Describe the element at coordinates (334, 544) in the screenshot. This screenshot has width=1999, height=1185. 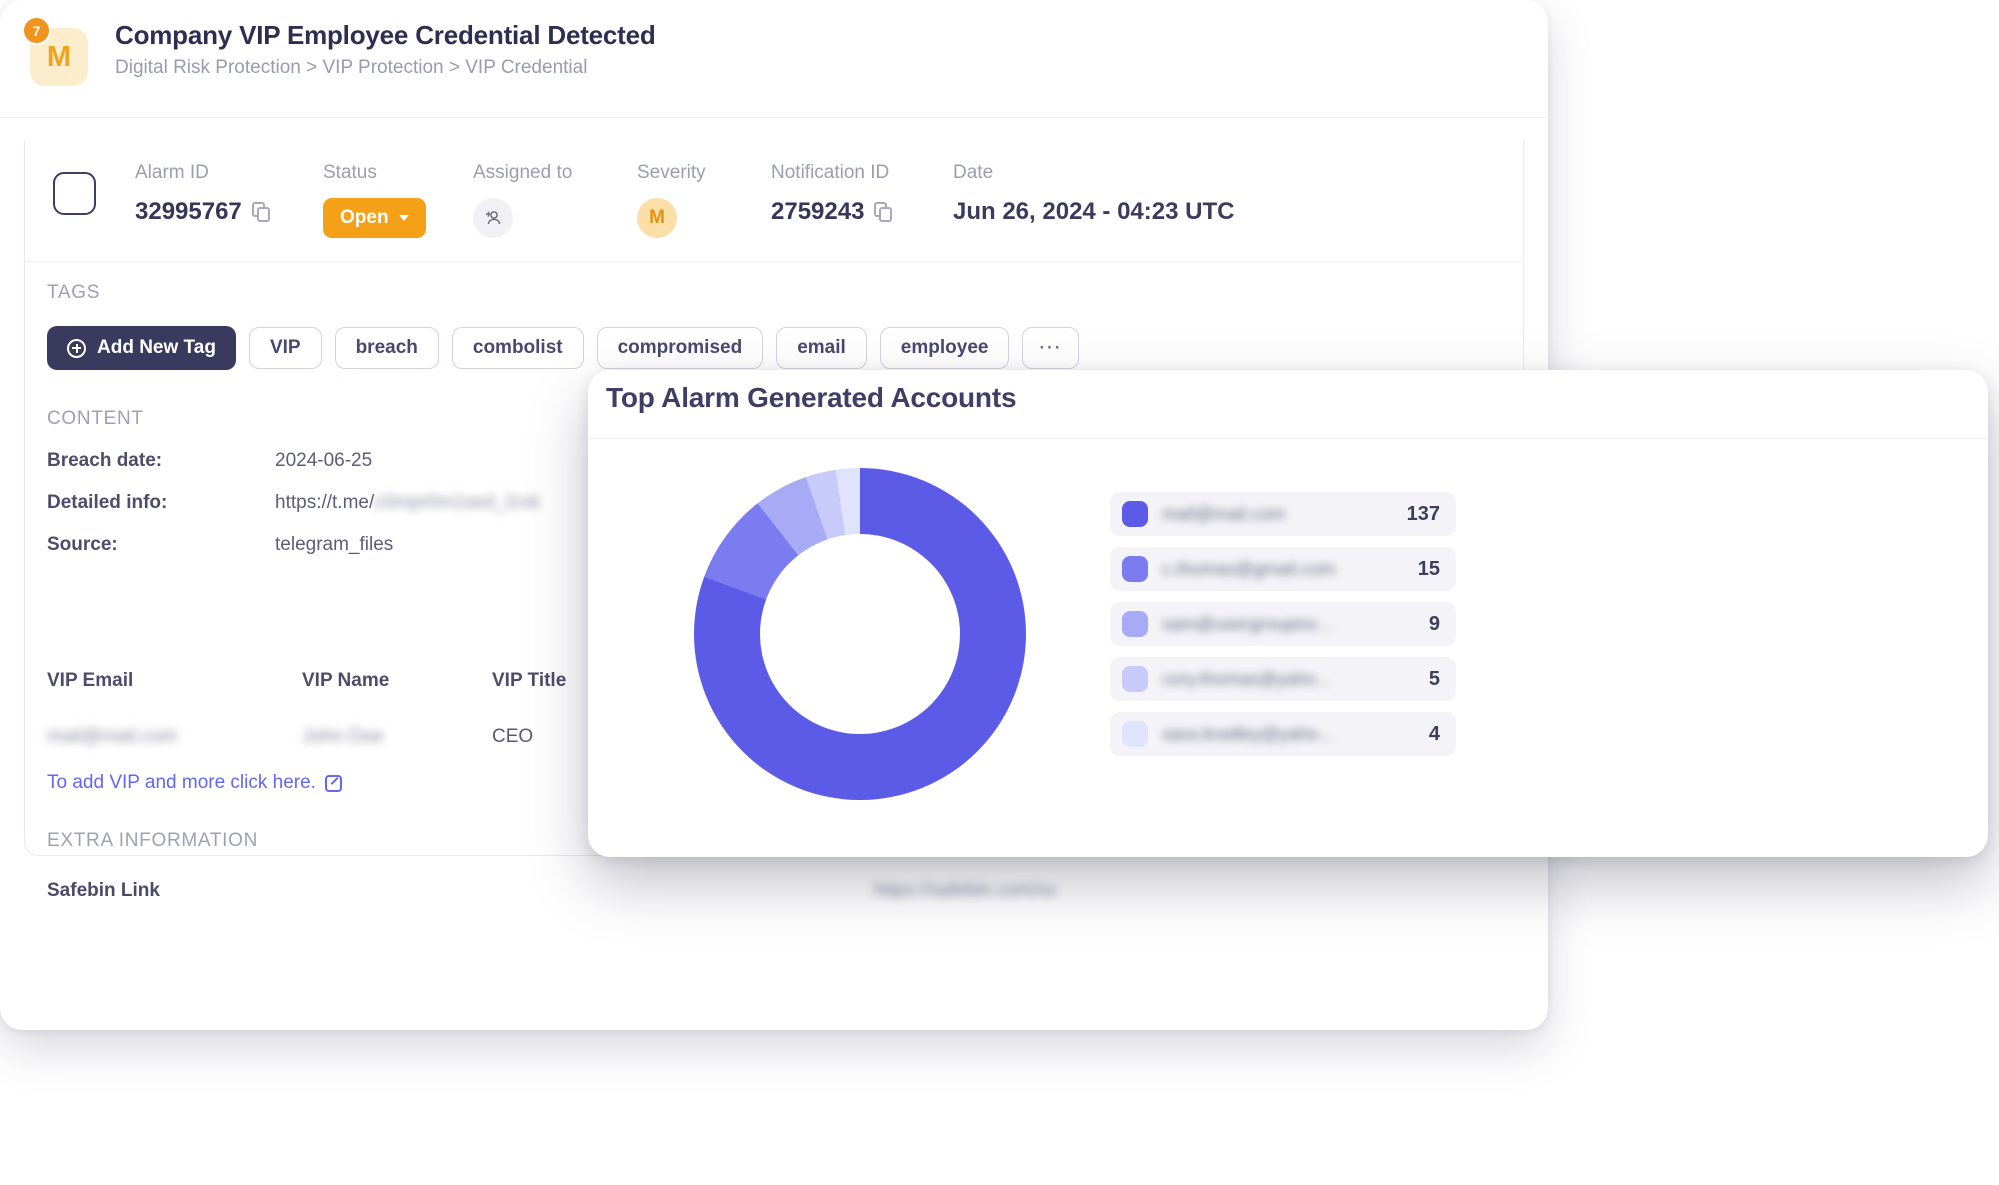
I see `content-value: telegram_files` at that location.